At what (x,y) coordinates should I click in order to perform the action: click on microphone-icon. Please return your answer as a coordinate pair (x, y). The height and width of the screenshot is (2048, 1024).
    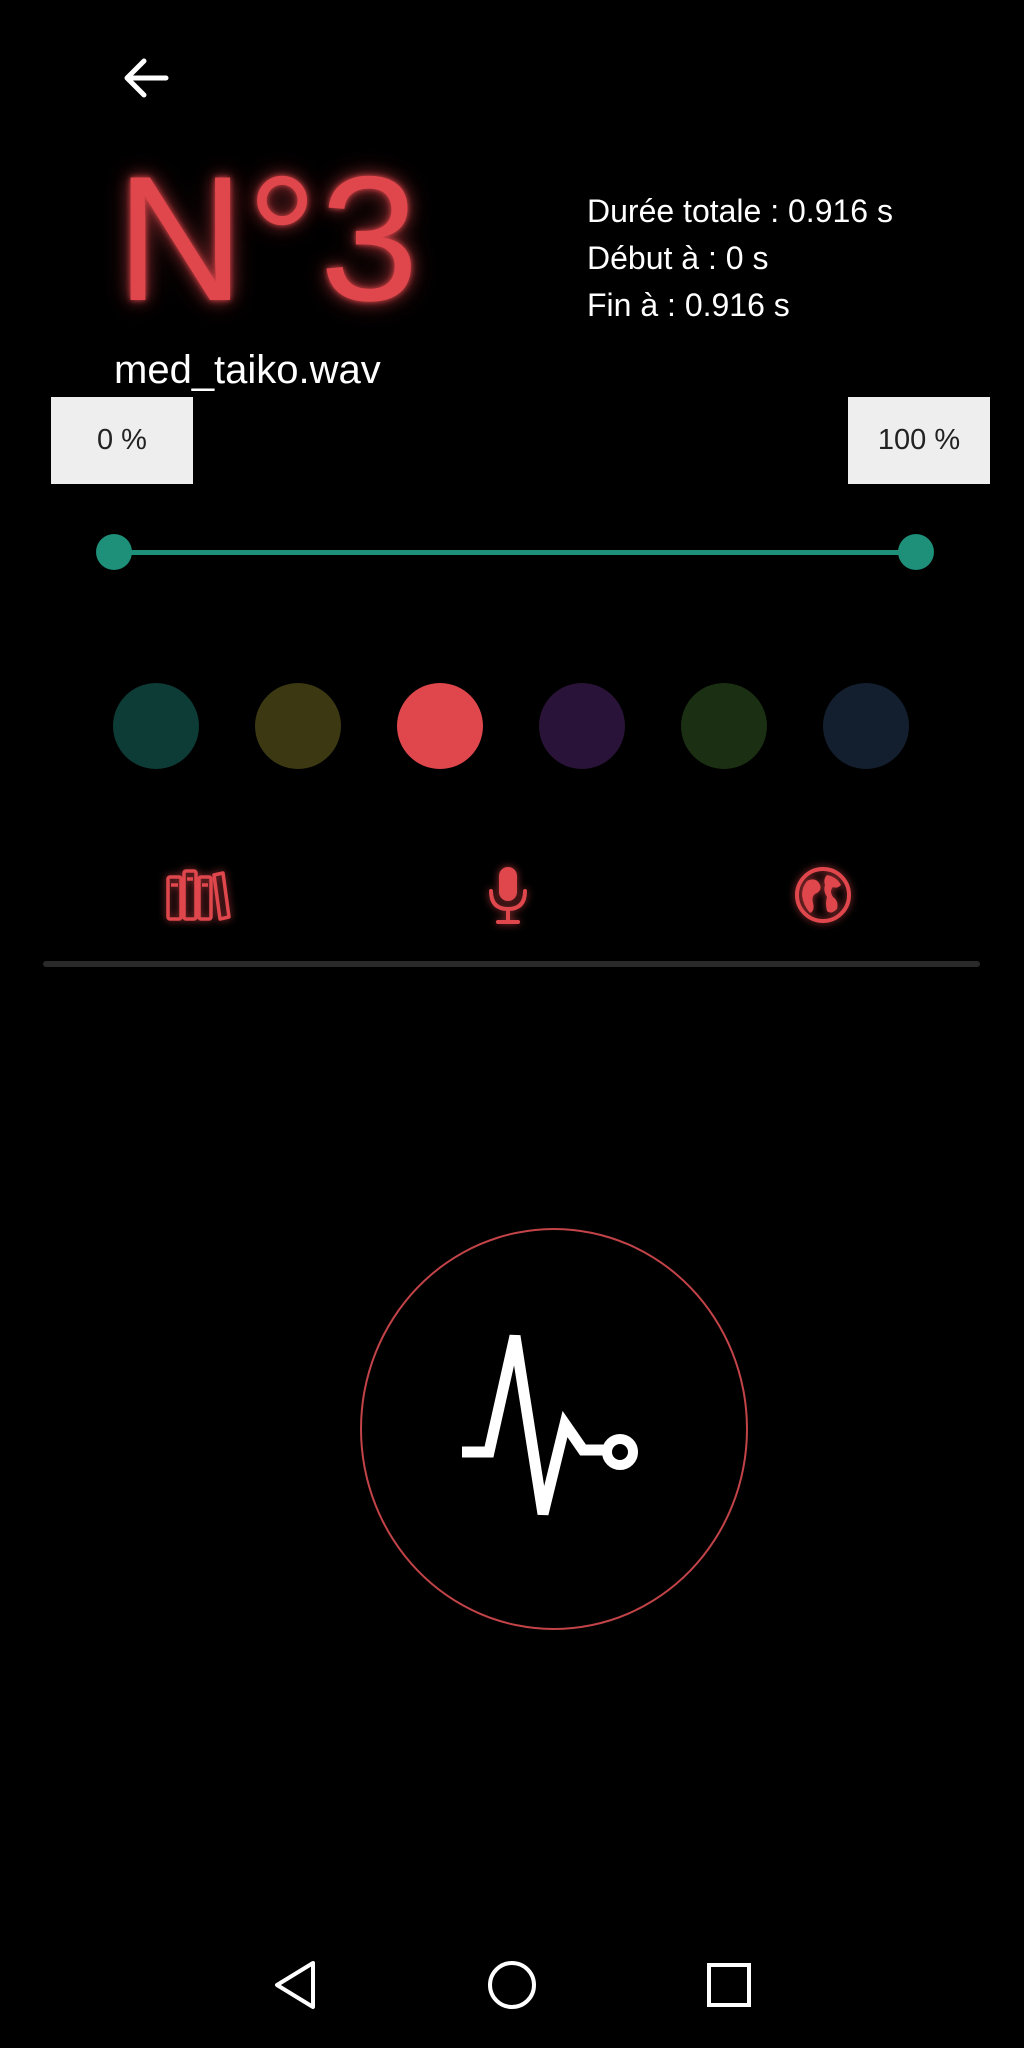
    Looking at the image, I should click on (508, 895).